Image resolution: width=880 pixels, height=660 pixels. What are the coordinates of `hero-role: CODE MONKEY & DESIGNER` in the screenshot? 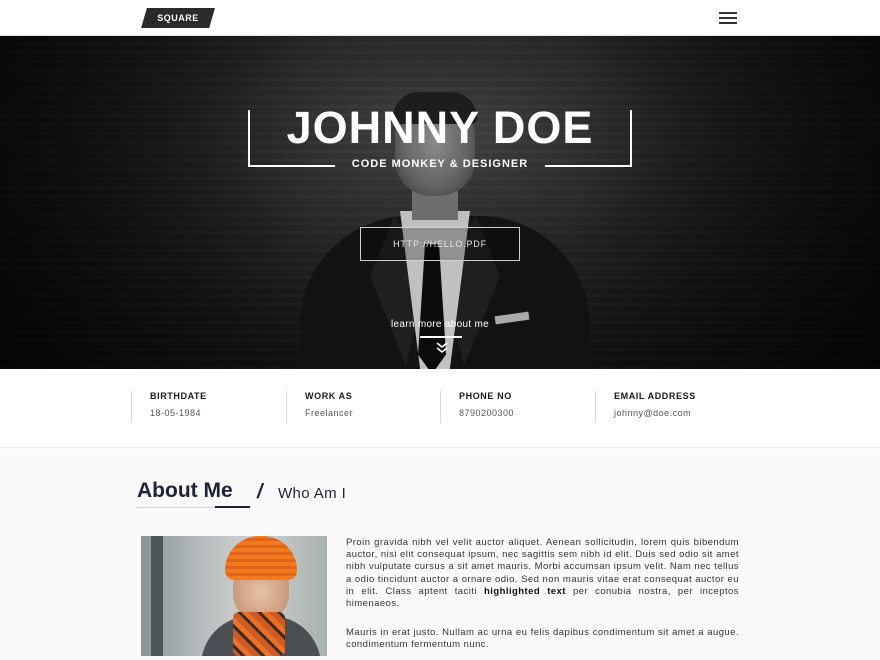 It's located at (440, 164).